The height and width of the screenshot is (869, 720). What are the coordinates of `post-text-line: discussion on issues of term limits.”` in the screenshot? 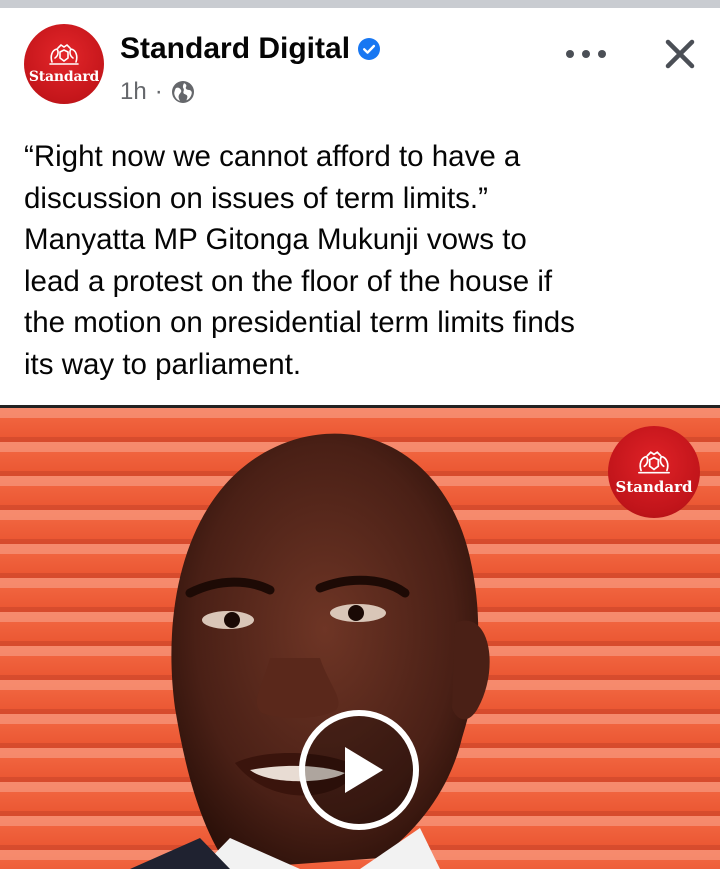 It's located at (256, 198).